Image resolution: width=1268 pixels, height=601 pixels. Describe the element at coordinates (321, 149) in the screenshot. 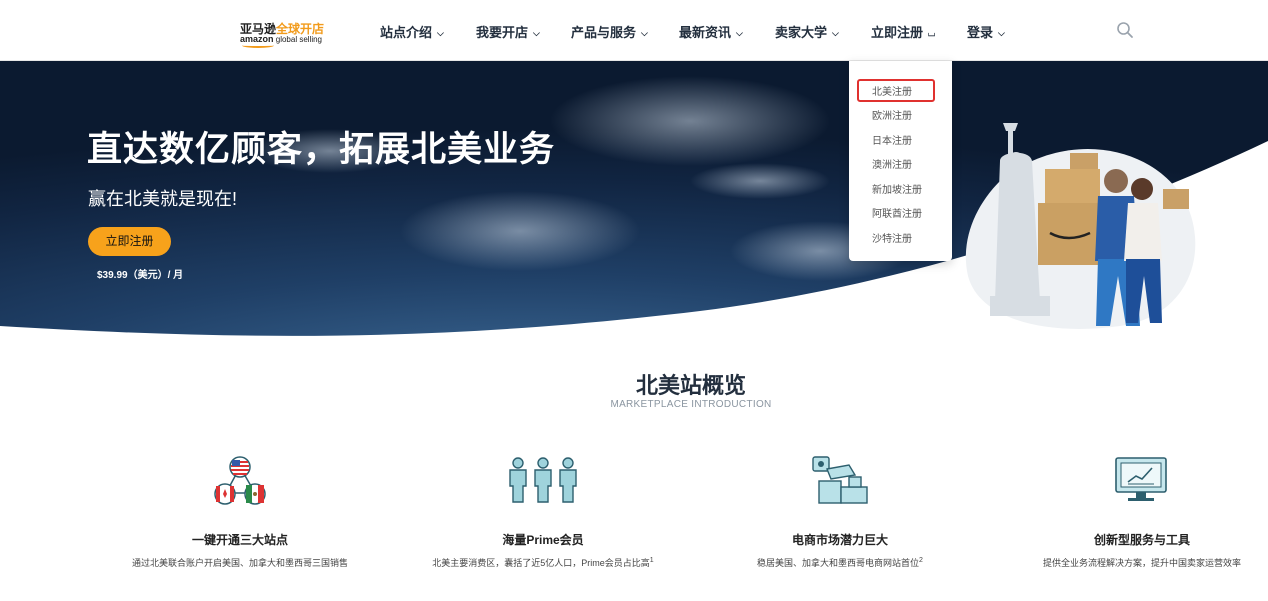

I see `hero-title: 直达数亿顾客，拓展北美业务` at that location.